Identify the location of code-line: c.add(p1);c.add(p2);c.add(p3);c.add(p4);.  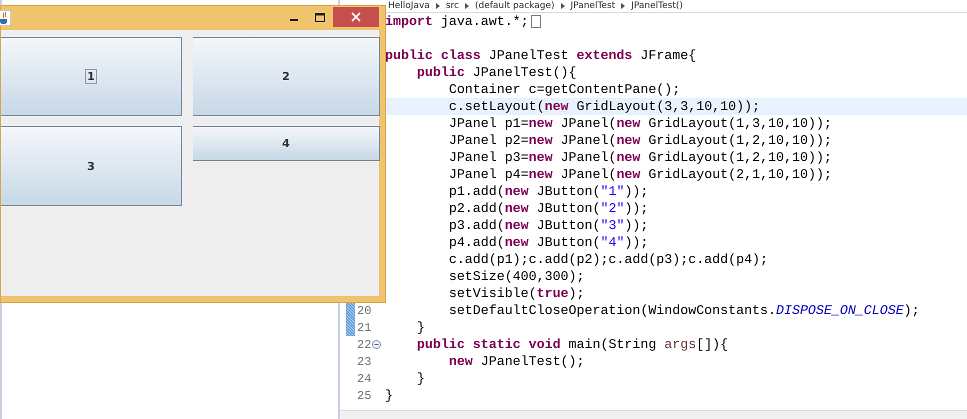
(608, 259).